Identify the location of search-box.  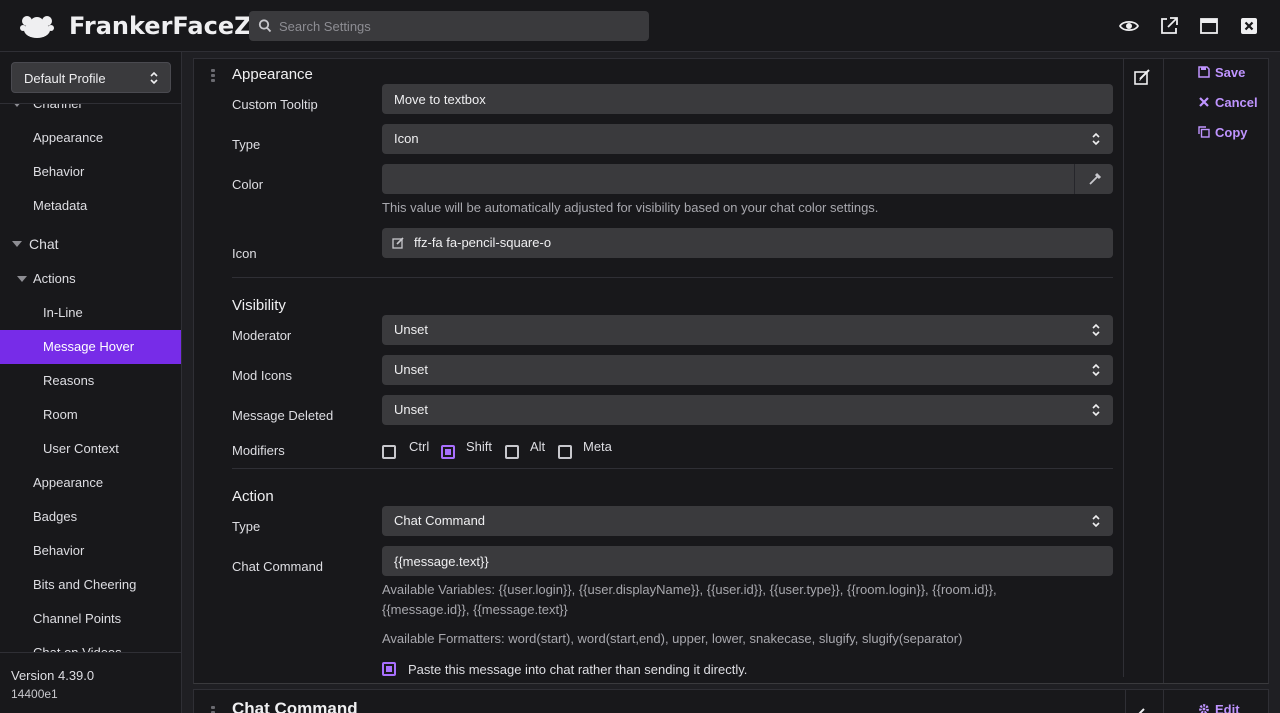
(449, 26).